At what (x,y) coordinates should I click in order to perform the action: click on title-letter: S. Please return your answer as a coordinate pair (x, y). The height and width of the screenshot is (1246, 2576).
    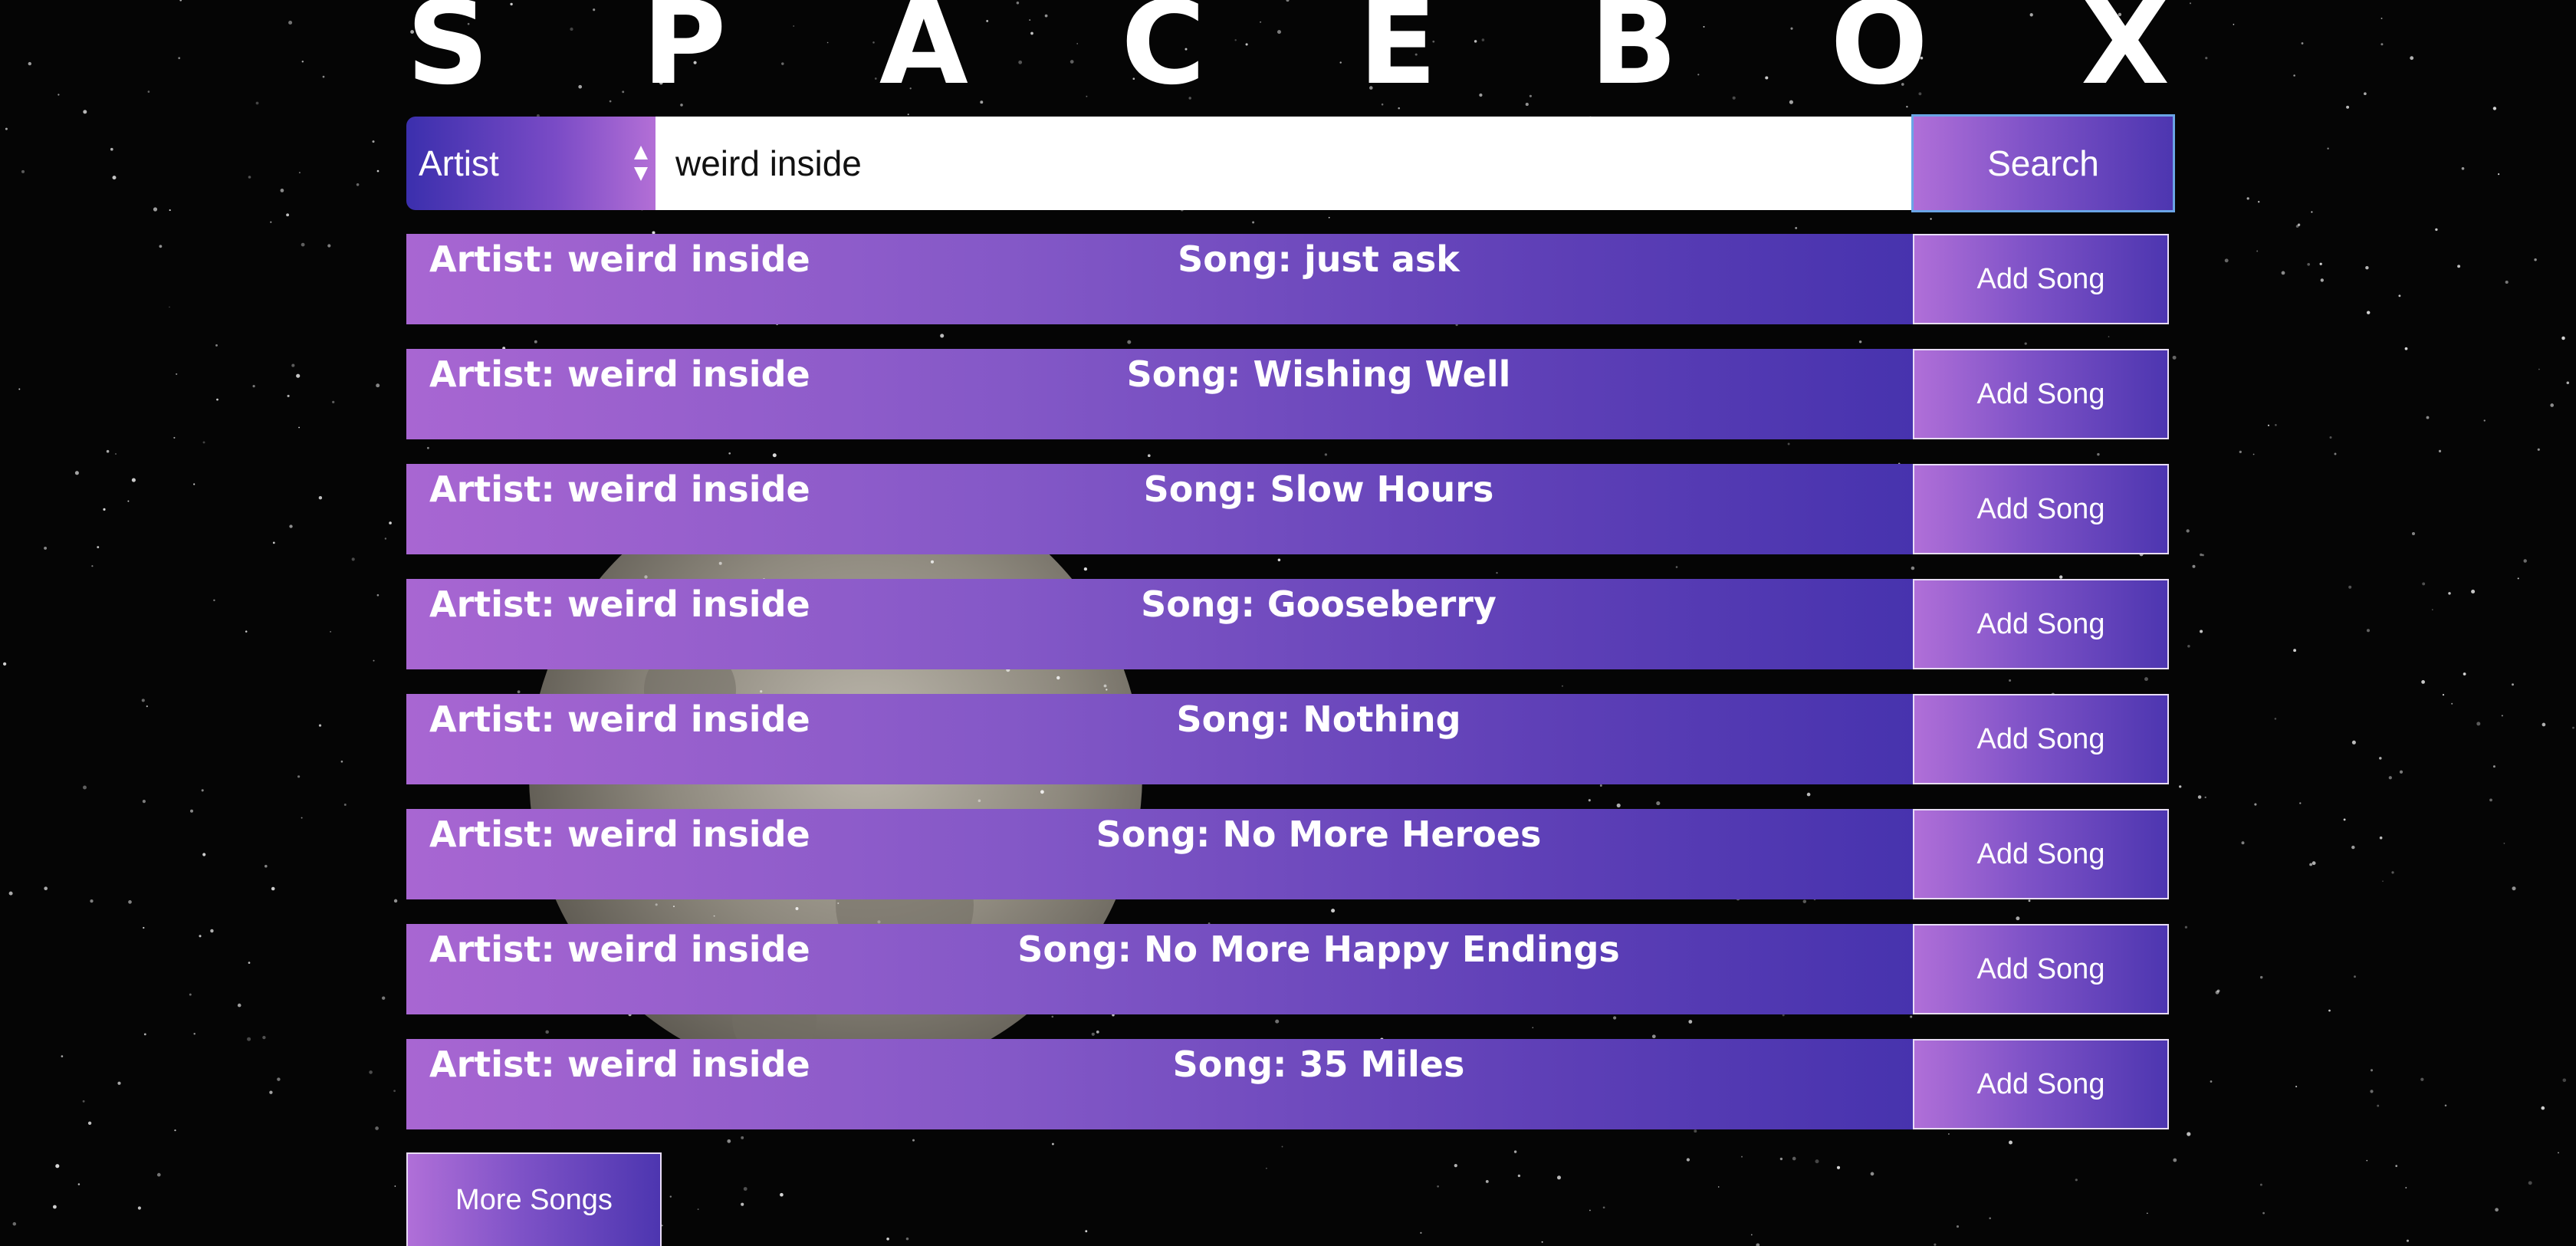
    Looking at the image, I should click on (448, 55).